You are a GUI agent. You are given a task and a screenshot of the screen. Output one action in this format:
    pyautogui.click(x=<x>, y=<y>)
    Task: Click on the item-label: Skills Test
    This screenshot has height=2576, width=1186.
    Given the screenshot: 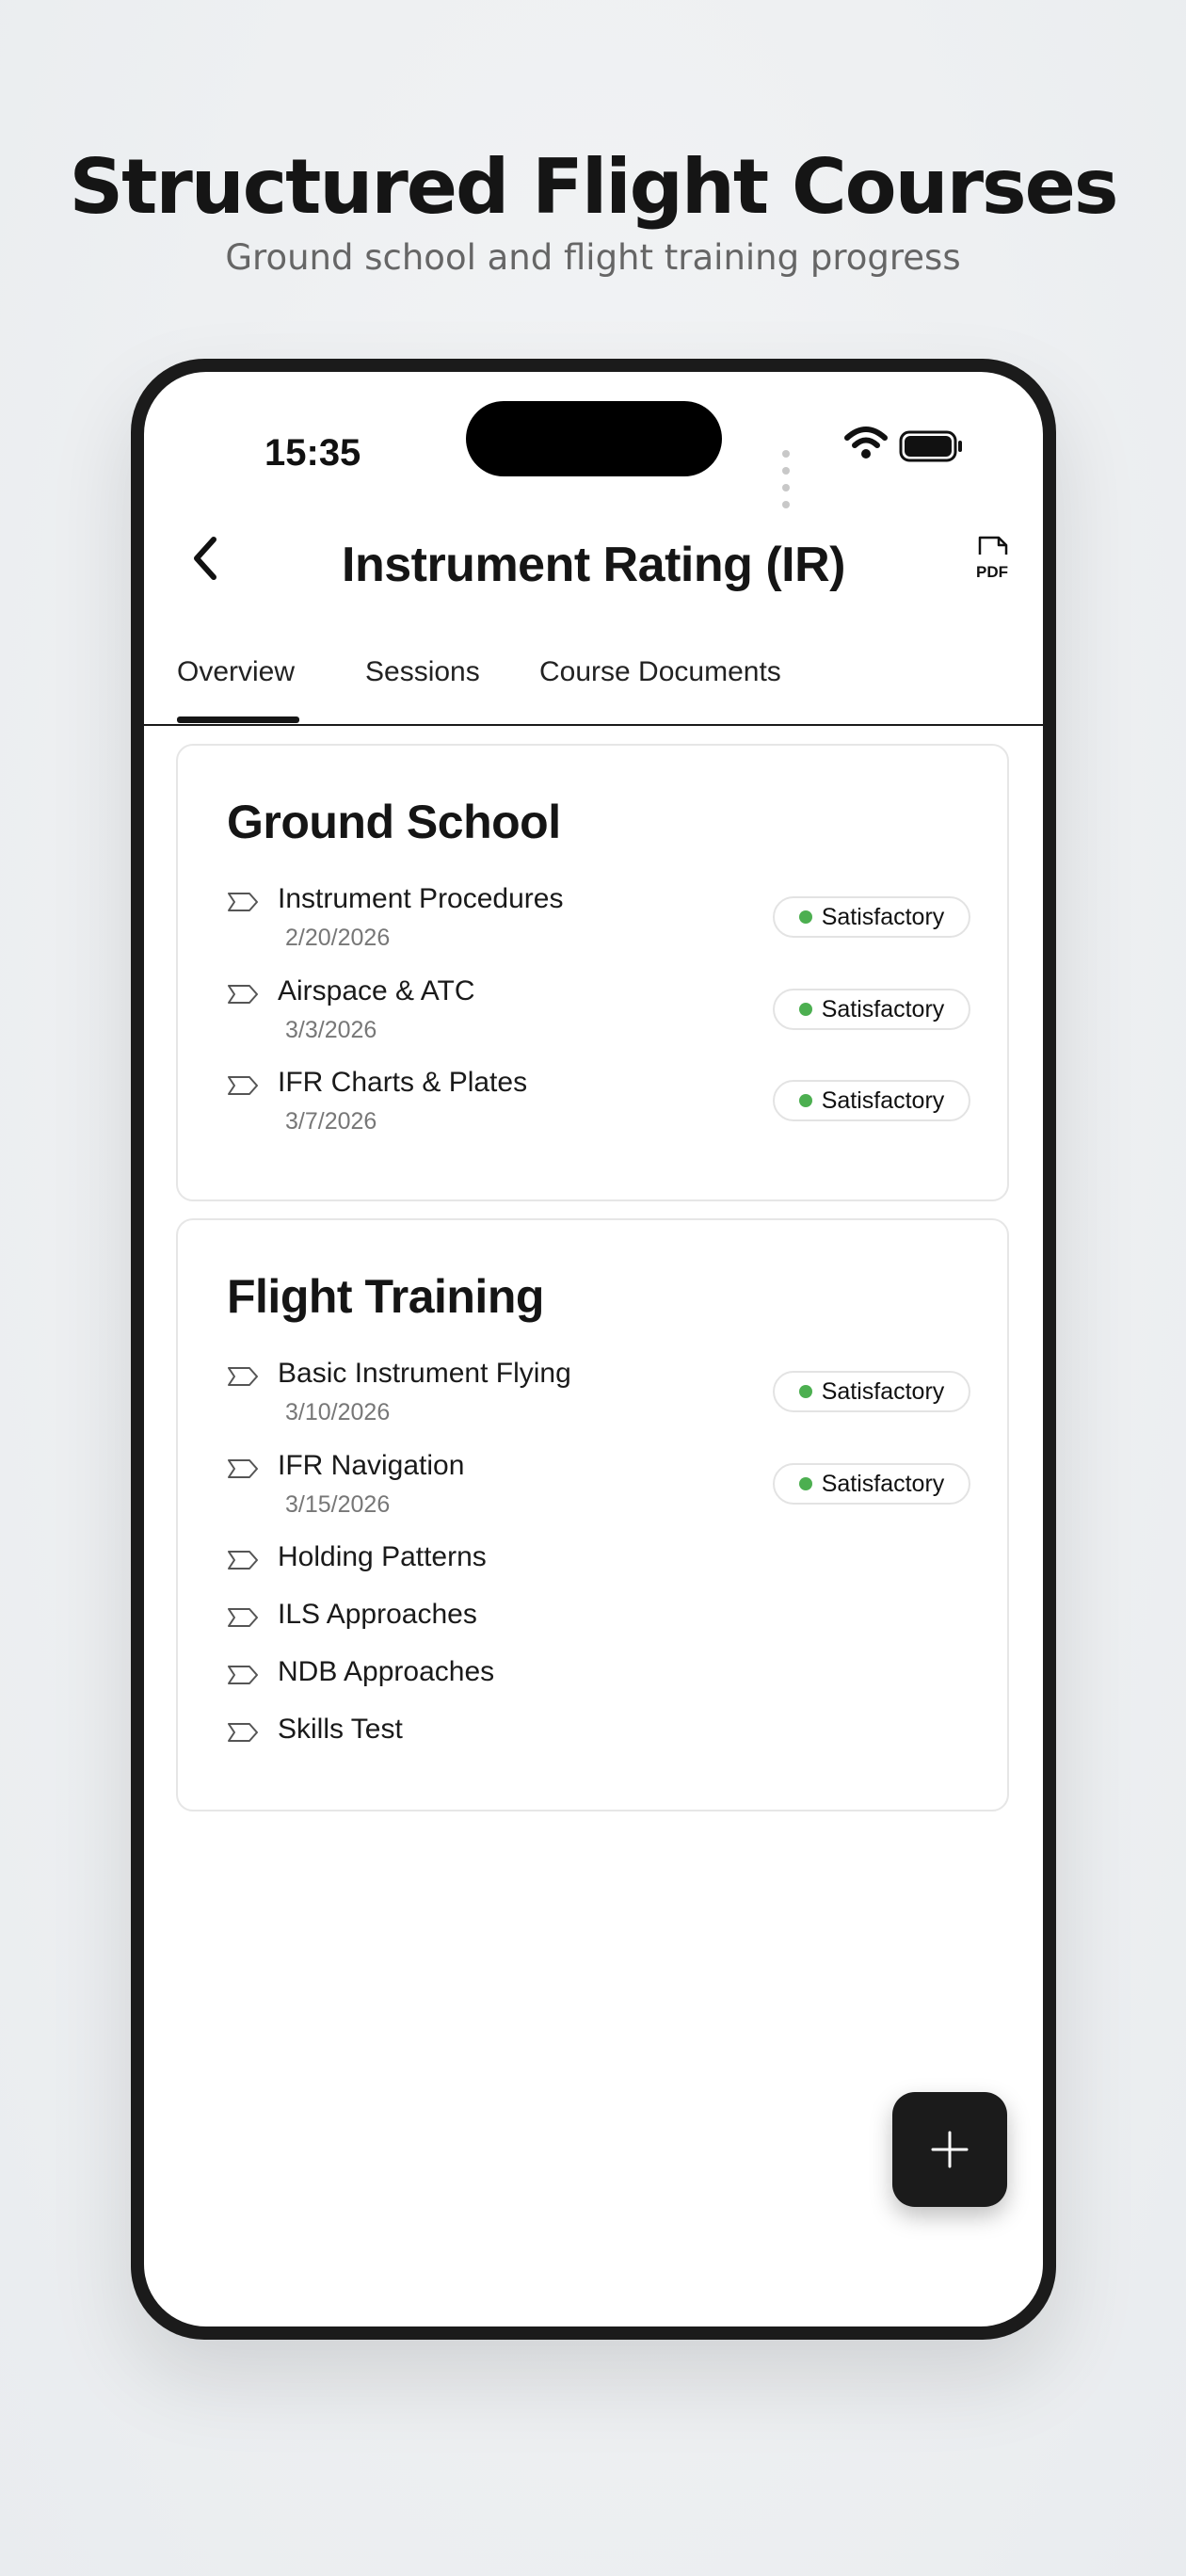 What is the action you would take?
    pyautogui.click(x=340, y=1729)
    